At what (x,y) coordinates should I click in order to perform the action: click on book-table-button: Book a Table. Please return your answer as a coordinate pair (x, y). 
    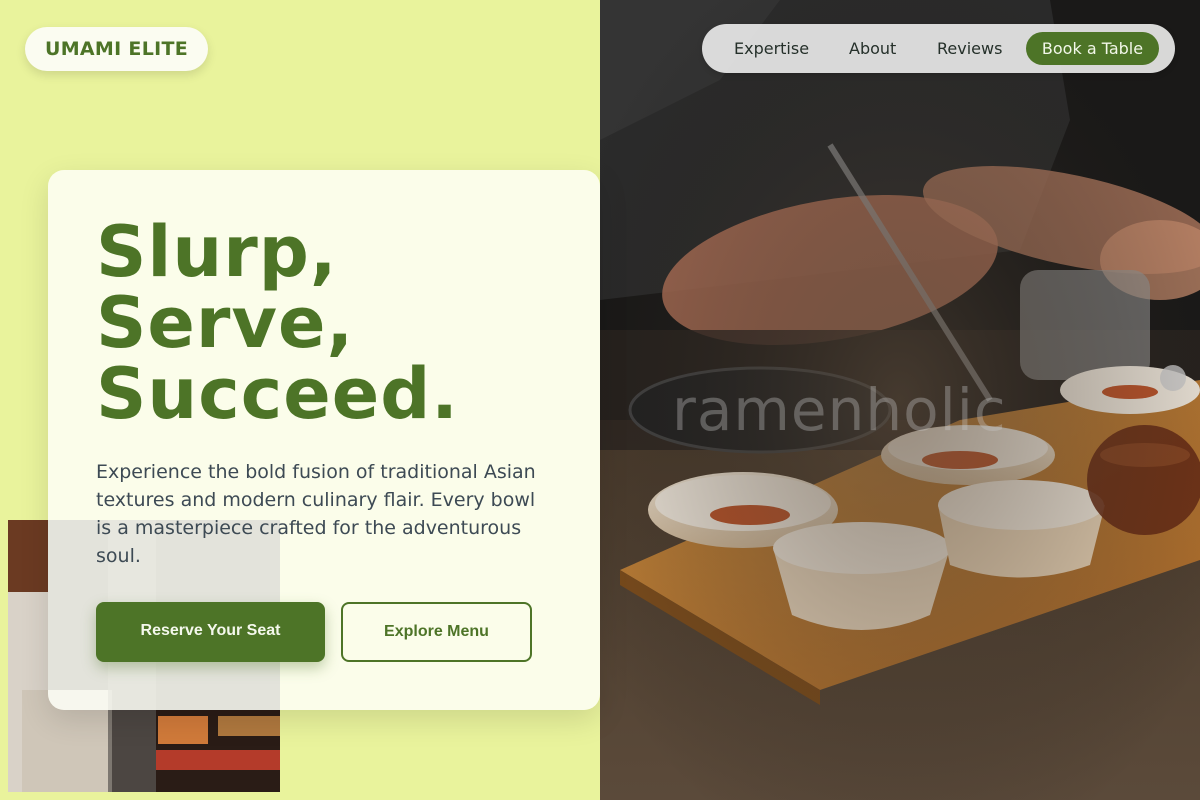
    Looking at the image, I should click on (1092, 48).